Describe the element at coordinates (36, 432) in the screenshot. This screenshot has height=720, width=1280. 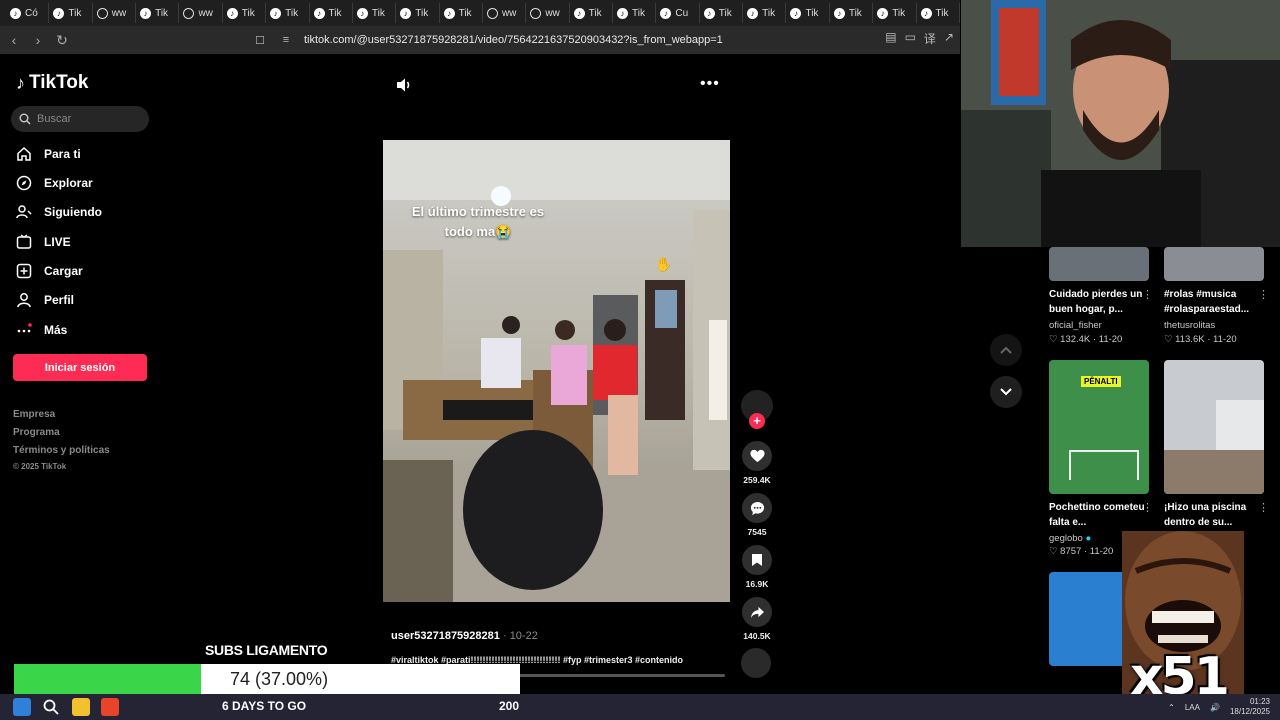
I see `footer-link-programa: Programa` at that location.